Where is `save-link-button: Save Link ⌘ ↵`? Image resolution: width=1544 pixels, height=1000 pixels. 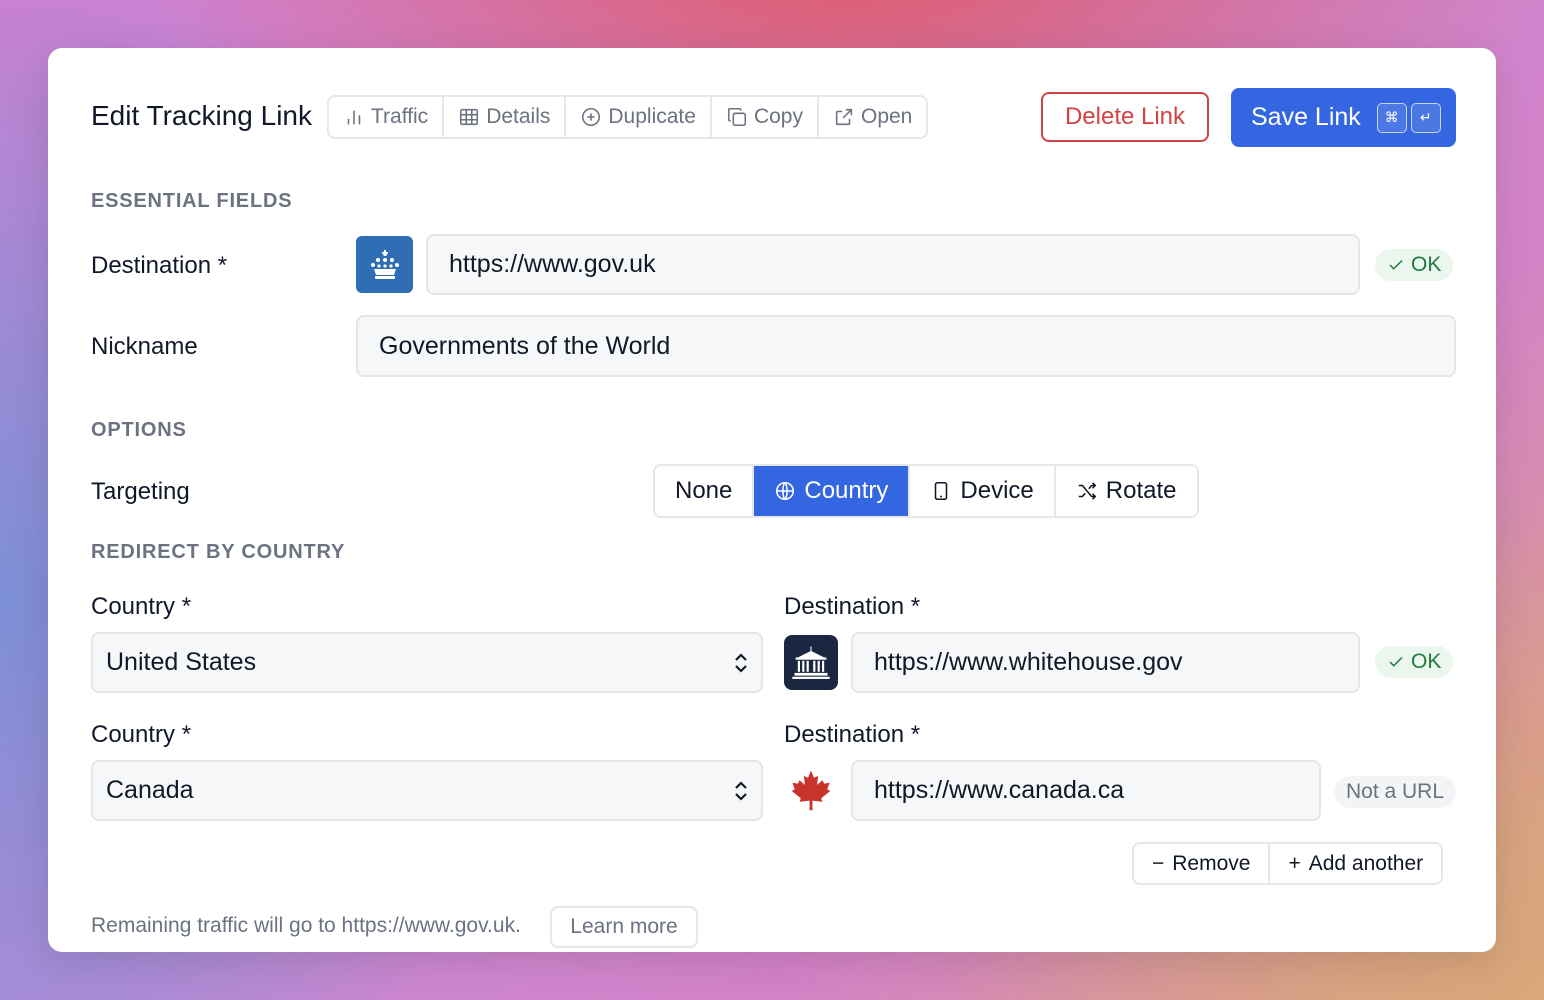 save-link-button: Save Link ⌘ ↵ is located at coordinates (1343, 117).